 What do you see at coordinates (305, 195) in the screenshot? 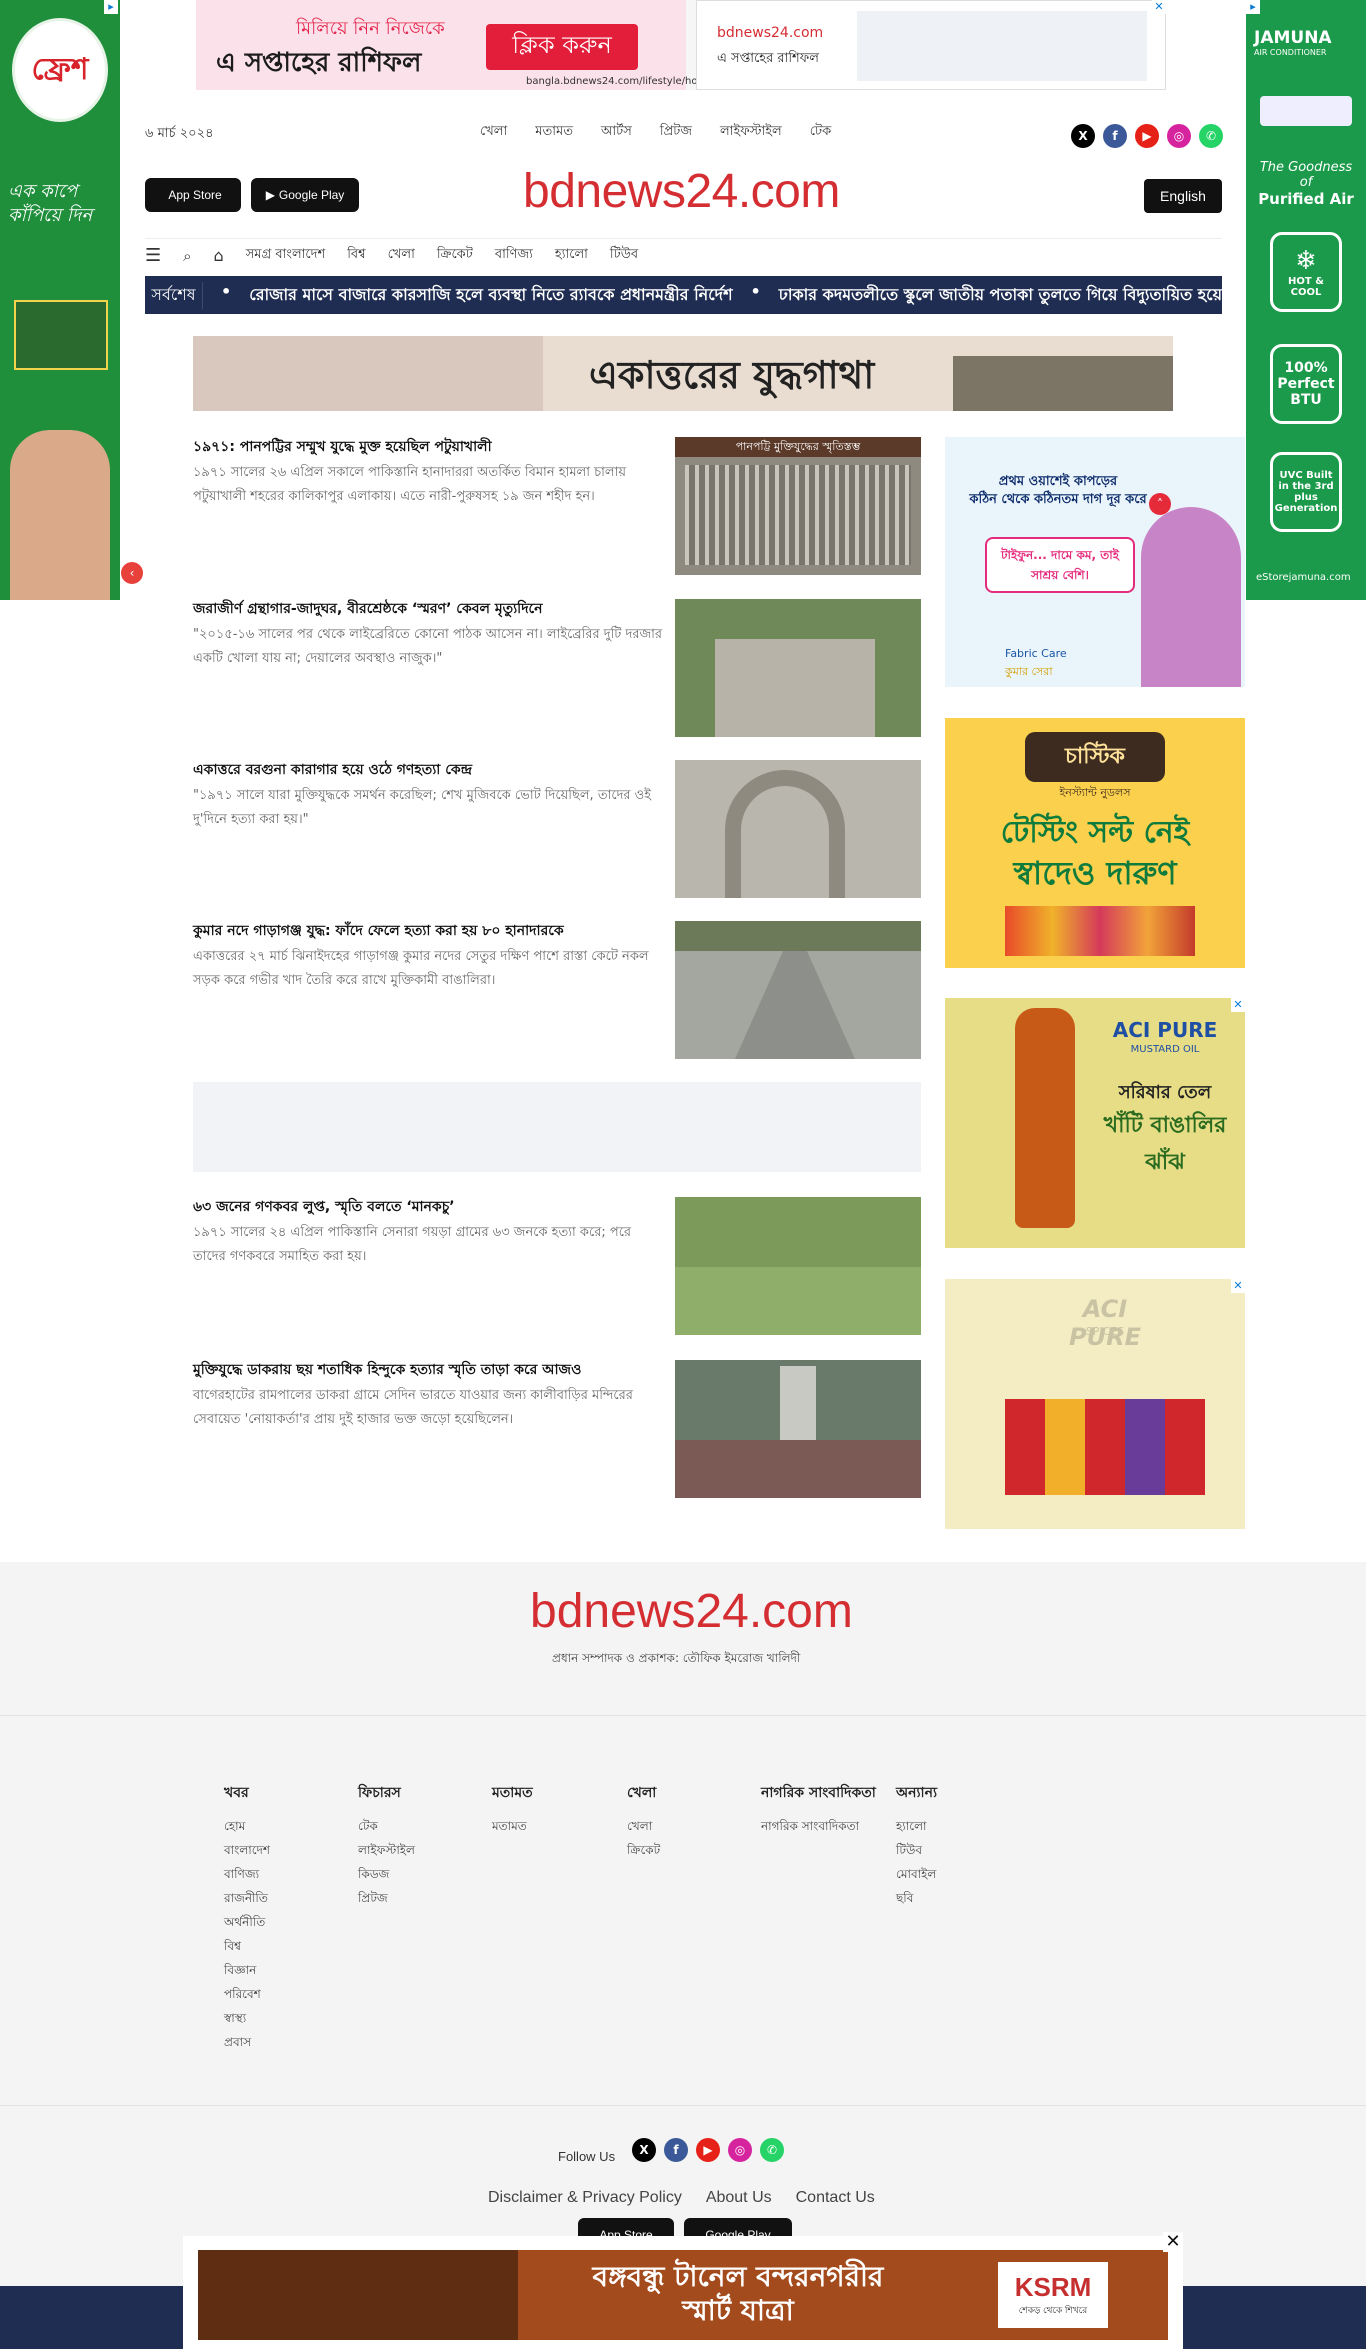
I see `google-play-button: ▶ Google Play` at bounding box center [305, 195].